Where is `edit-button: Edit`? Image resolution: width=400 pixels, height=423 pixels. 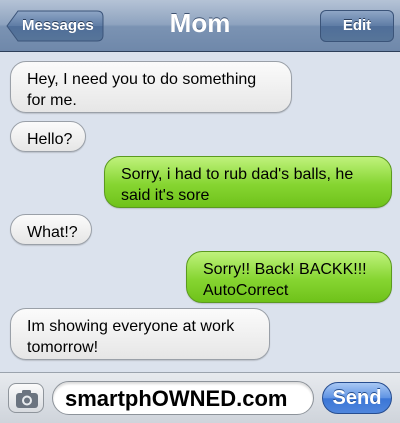
edit-button: Edit is located at coordinates (357, 26).